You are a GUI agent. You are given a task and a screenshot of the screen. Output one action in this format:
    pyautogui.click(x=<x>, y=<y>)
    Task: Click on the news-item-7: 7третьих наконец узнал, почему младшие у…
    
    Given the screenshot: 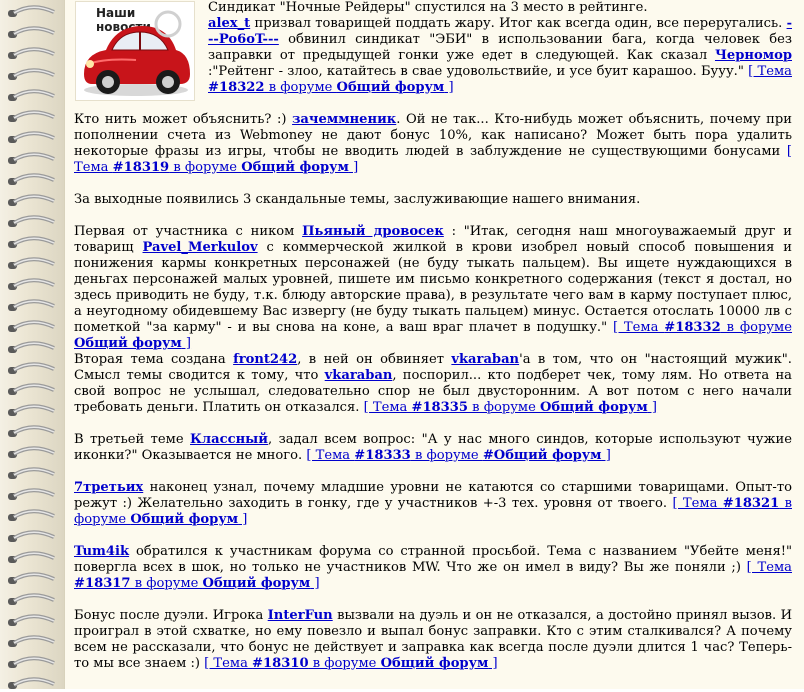 What is the action you would take?
    pyautogui.click(x=433, y=504)
    